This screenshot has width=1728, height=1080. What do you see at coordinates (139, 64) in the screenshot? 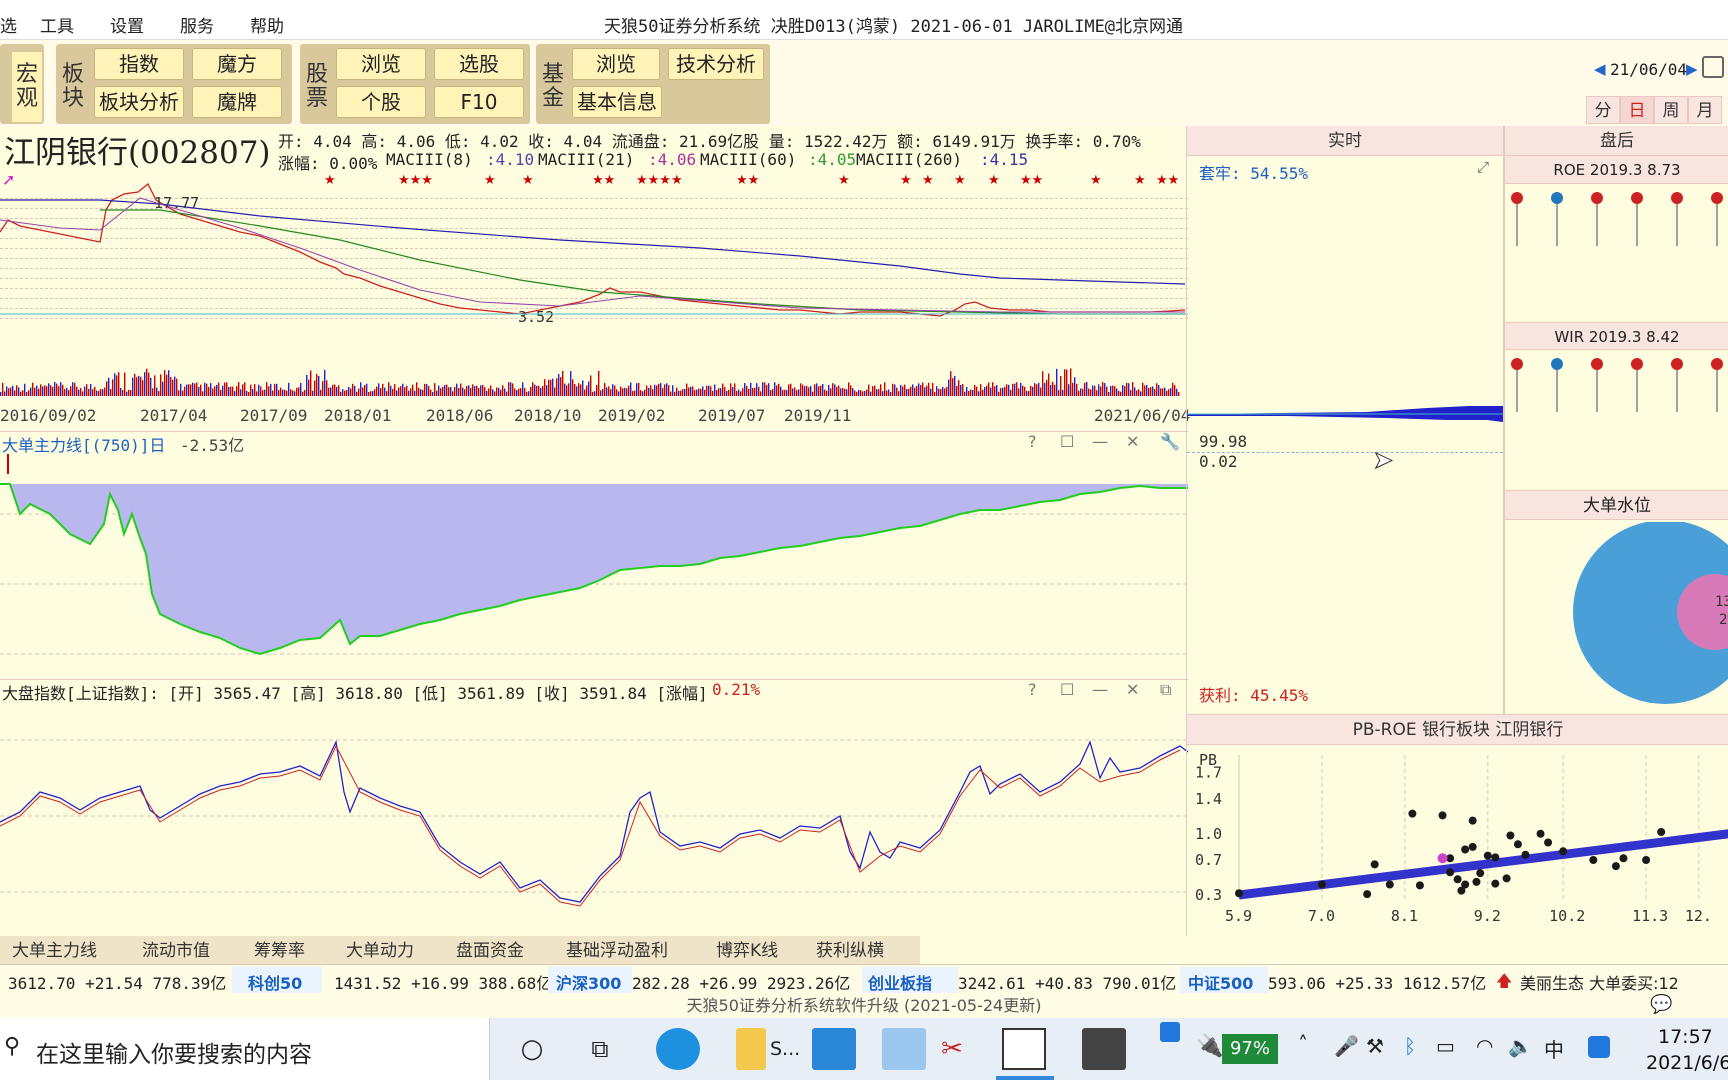
I see `index-button: 指数` at bounding box center [139, 64].